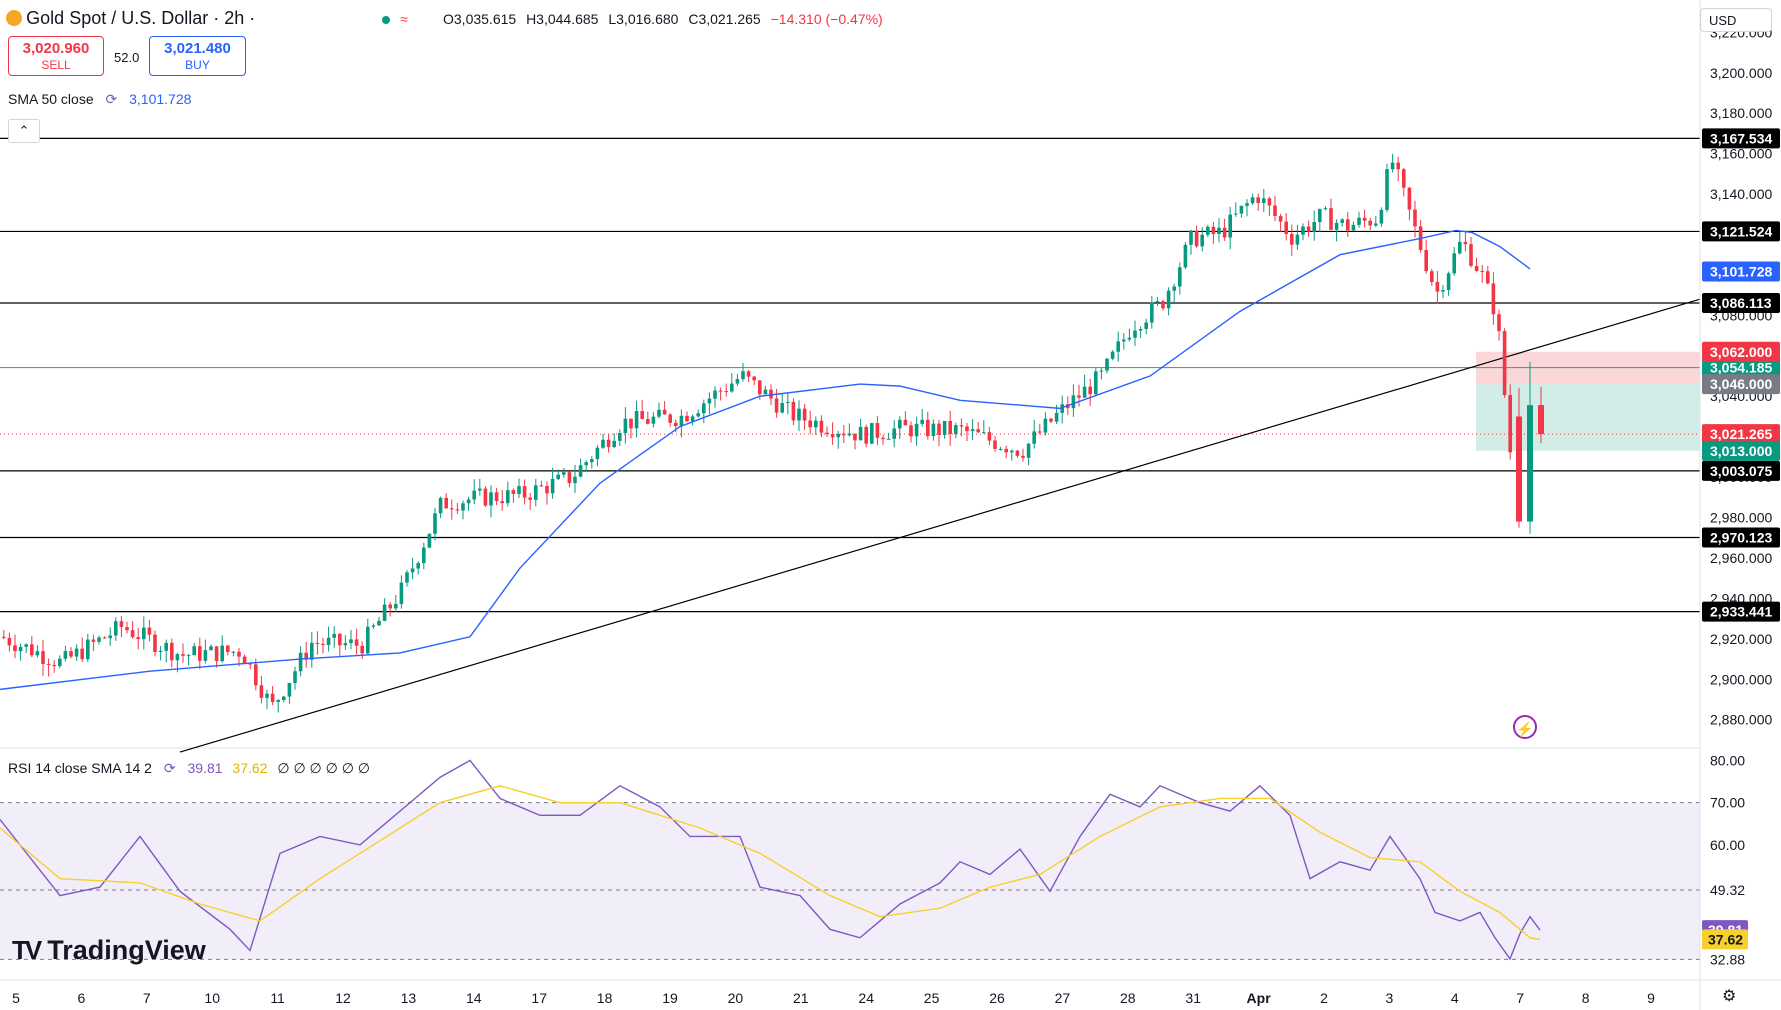 This screenshot has height=1010, width=1781. What do you see at coordinates (1741, 194) in the screenshot?
I see `price-tick-label: 3,140.000` at bounding box center [1741, 194].